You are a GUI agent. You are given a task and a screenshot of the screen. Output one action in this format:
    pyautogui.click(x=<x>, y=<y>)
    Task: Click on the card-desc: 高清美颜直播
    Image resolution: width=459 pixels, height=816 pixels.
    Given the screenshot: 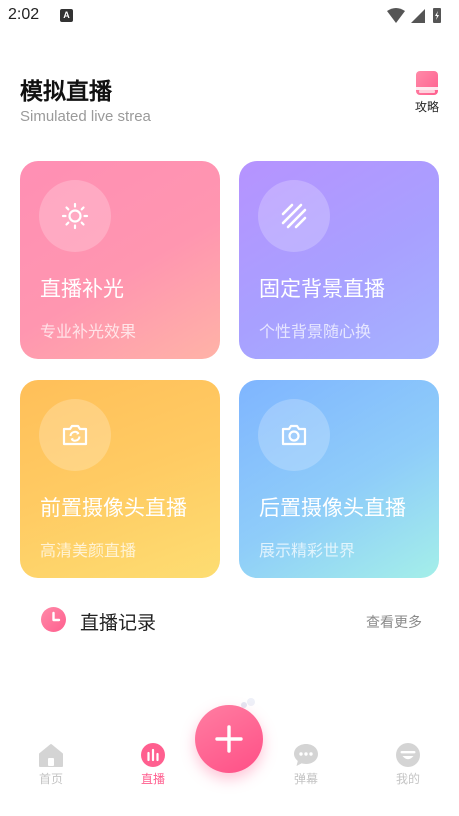 What is the action you would take?
    pyautogui.click(x=88, y=550)
    